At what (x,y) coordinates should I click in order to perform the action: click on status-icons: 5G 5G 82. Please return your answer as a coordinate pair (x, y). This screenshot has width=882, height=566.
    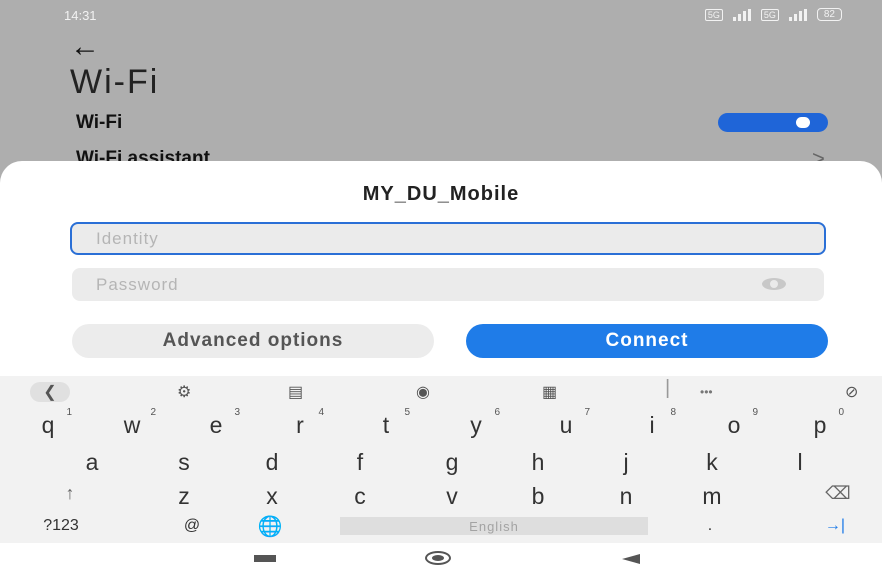
    Looking at the image, I should click on (773, 14).